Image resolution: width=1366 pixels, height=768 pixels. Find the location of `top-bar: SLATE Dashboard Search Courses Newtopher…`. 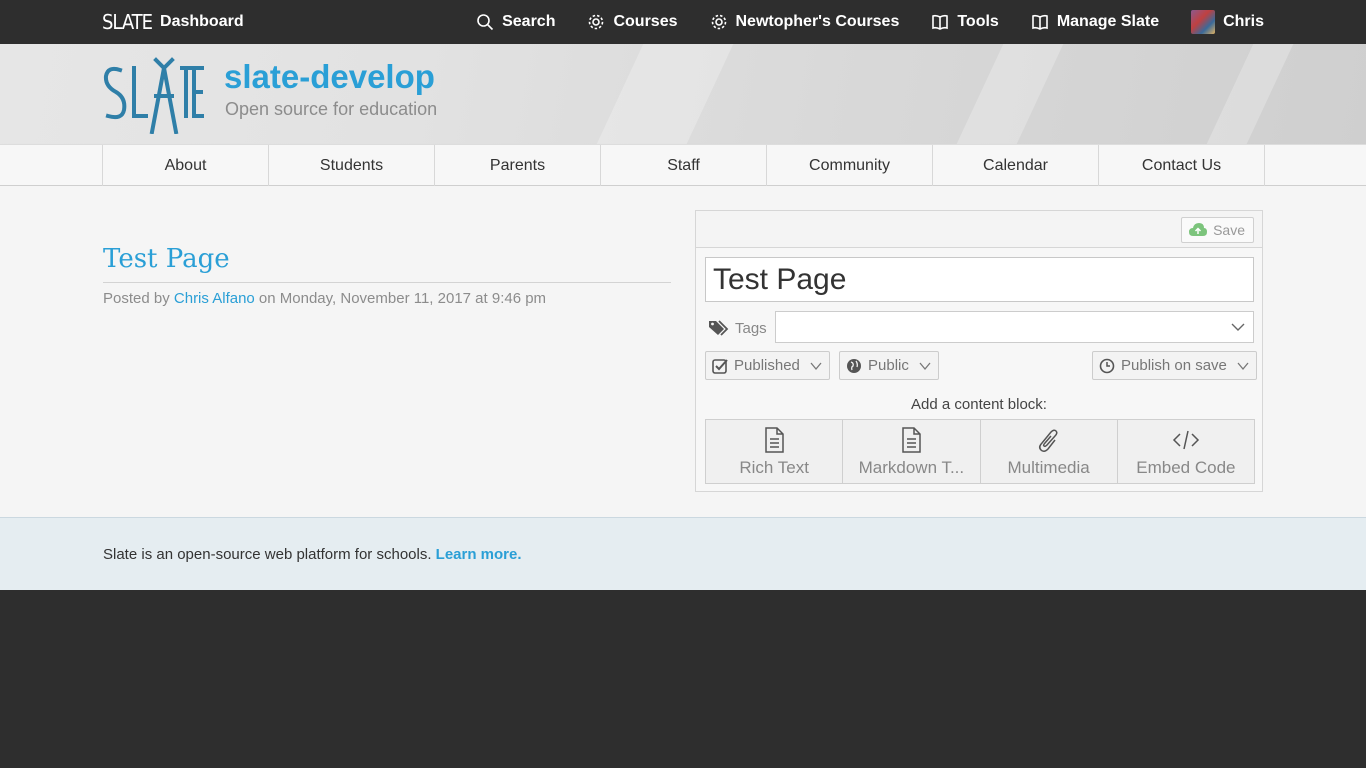

top-bar: SLATE Dashboard Search Courses Newtopher… is located at coordinates (683, 22).